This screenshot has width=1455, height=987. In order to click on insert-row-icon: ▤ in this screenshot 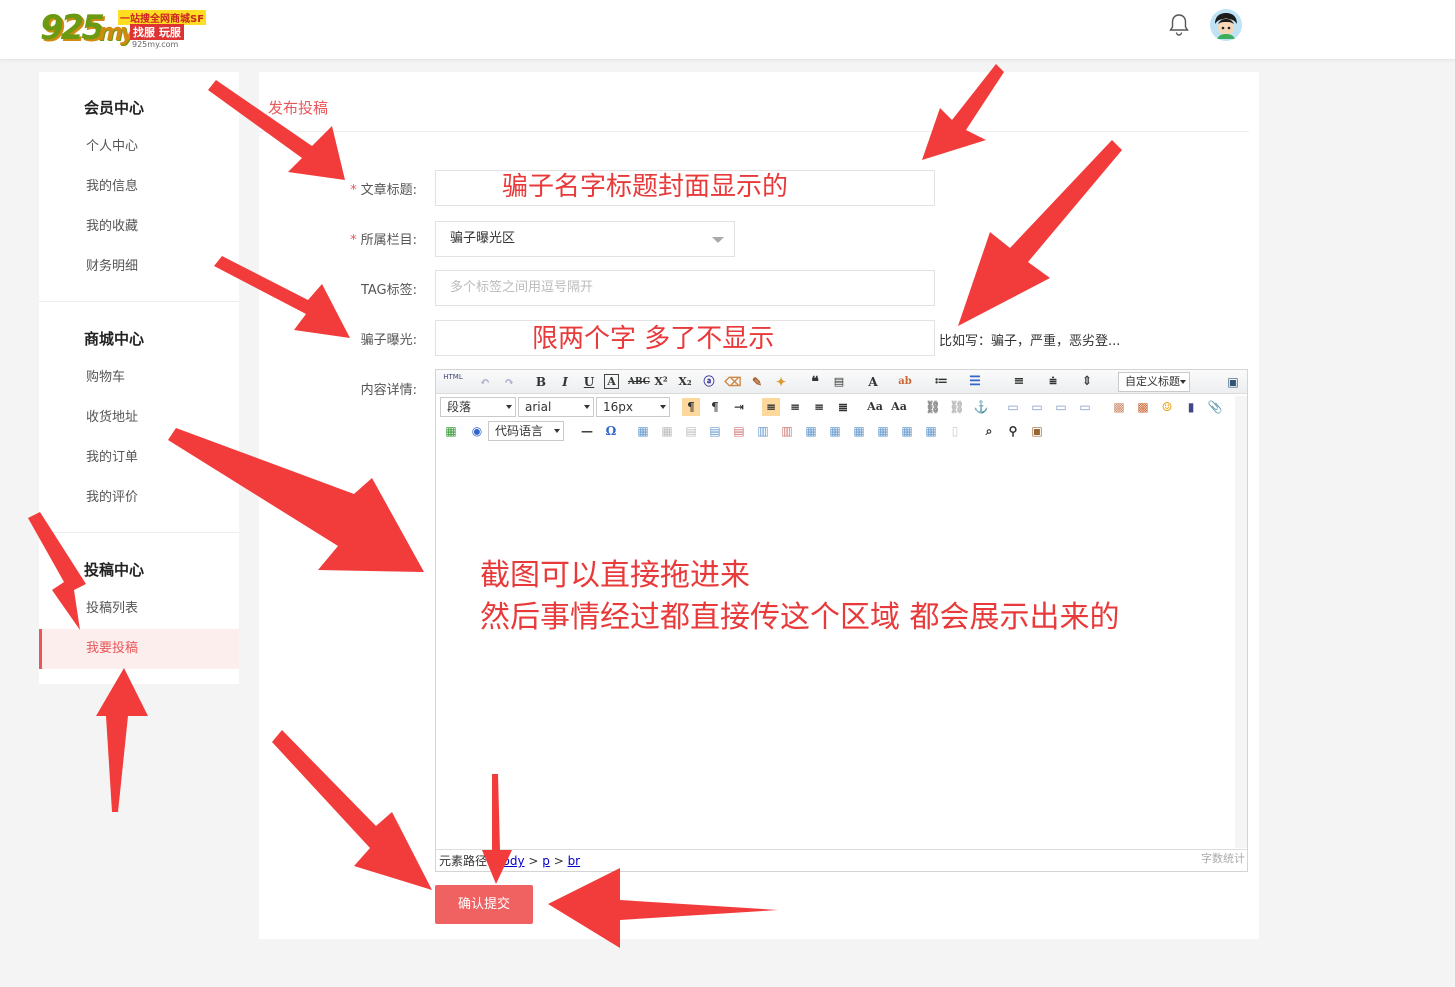, I will do `click(715, 431)`.